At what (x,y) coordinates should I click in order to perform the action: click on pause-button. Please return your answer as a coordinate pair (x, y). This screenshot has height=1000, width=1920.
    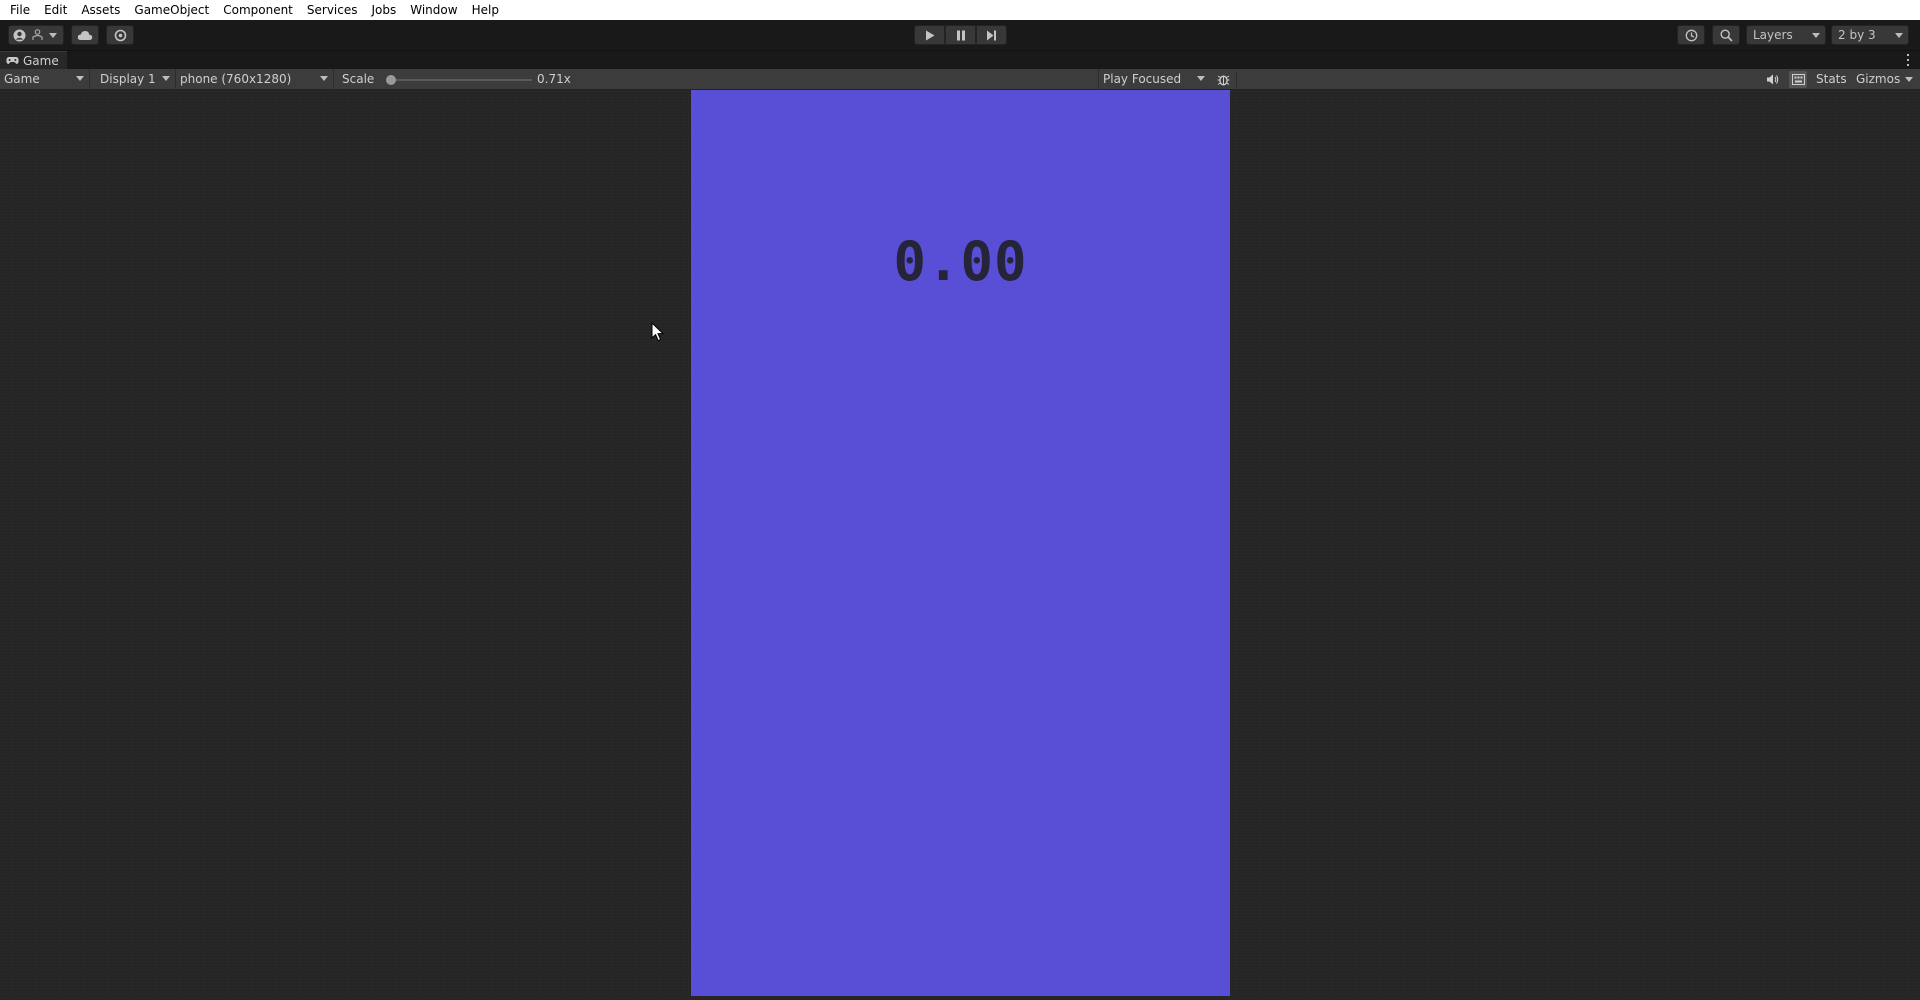
    Looking at the image, I should click on (960, 35).